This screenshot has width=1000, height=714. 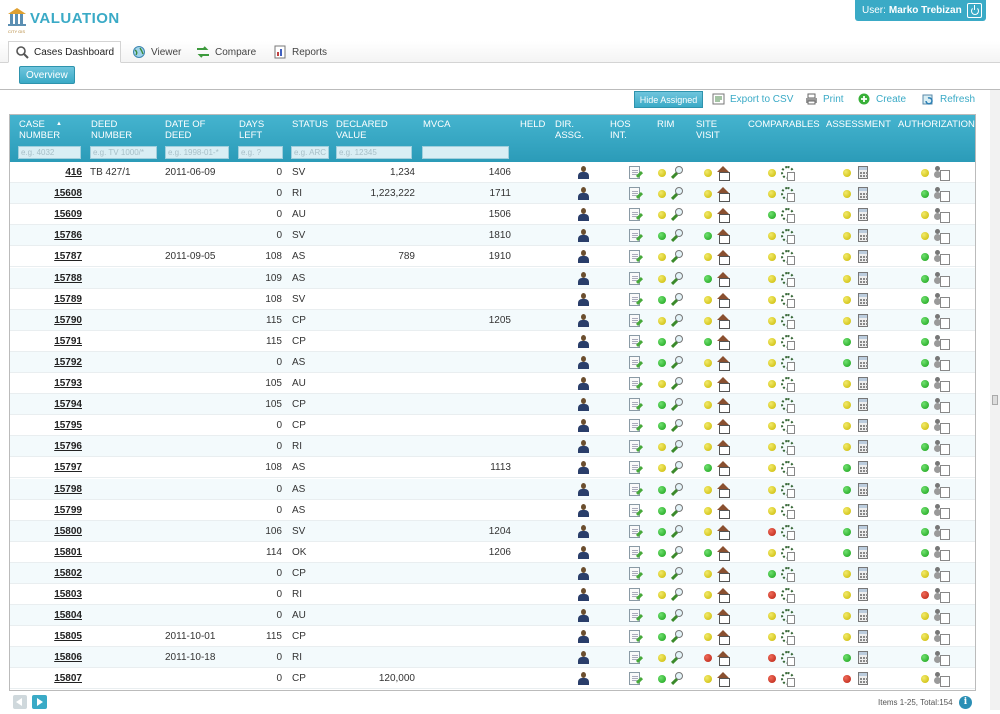 I want to click on info-icon: i, so click(x=965, y=702).